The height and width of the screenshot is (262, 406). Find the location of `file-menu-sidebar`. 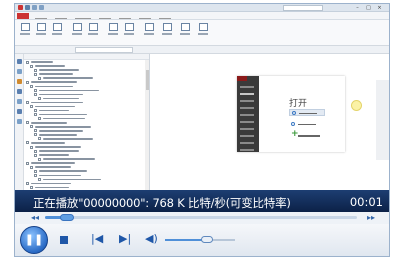

file-menu-sidebar is located at coordinates (248, 114).